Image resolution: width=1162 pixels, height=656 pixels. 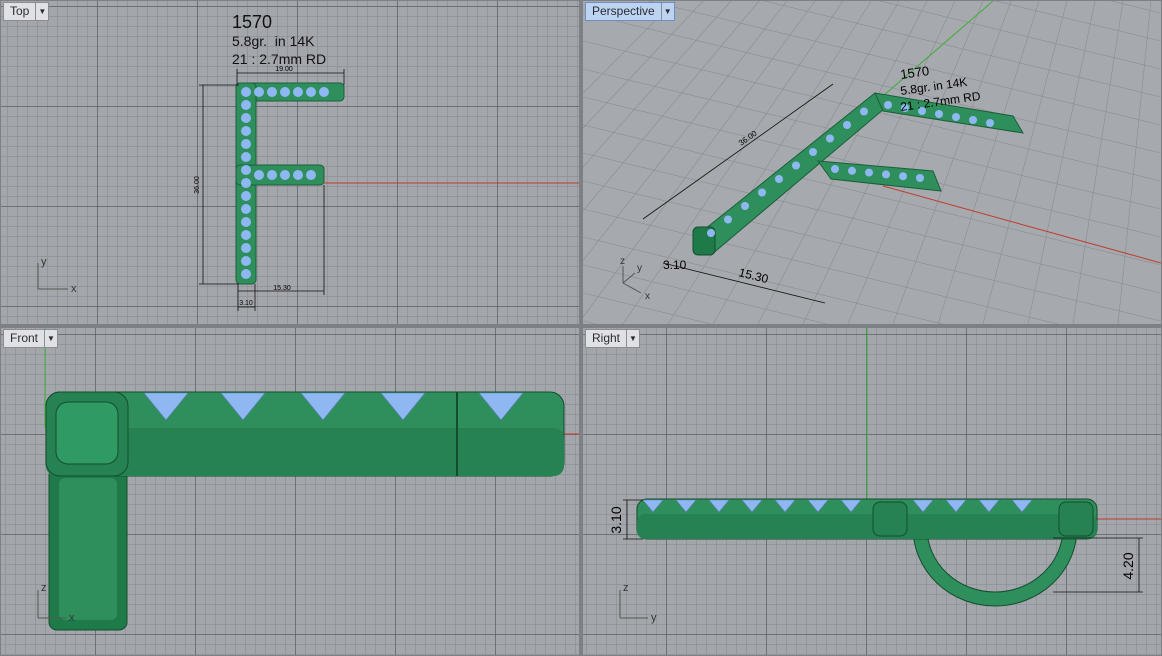 What do you see at coordinates (623, 11) in the screenshot?
I see `viewport-label: Perspective` at bounding box center [623, 11].